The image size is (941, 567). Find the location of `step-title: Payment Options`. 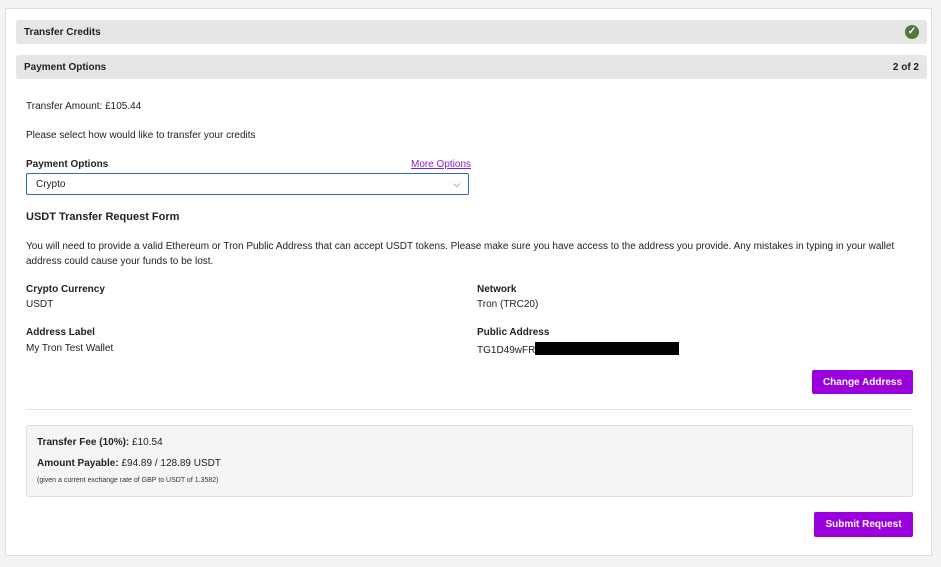

step-title: Payment Options is located at coordinates (65, 67).